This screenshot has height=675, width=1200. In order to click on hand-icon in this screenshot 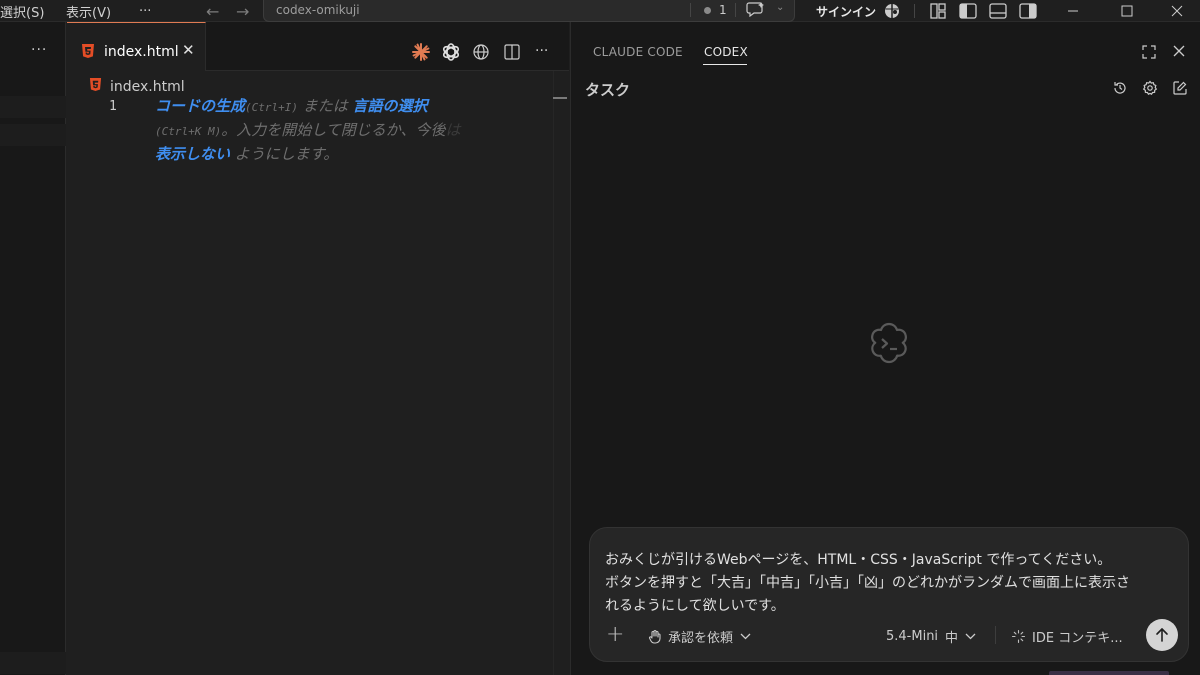, I will do `click(655, 636)`.